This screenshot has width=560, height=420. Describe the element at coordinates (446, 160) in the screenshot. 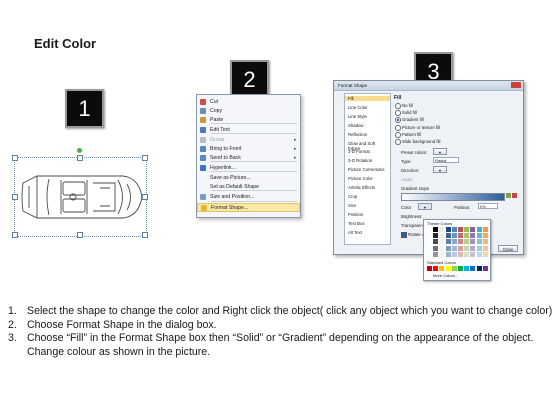

I see `type-select: Radial` at that location.